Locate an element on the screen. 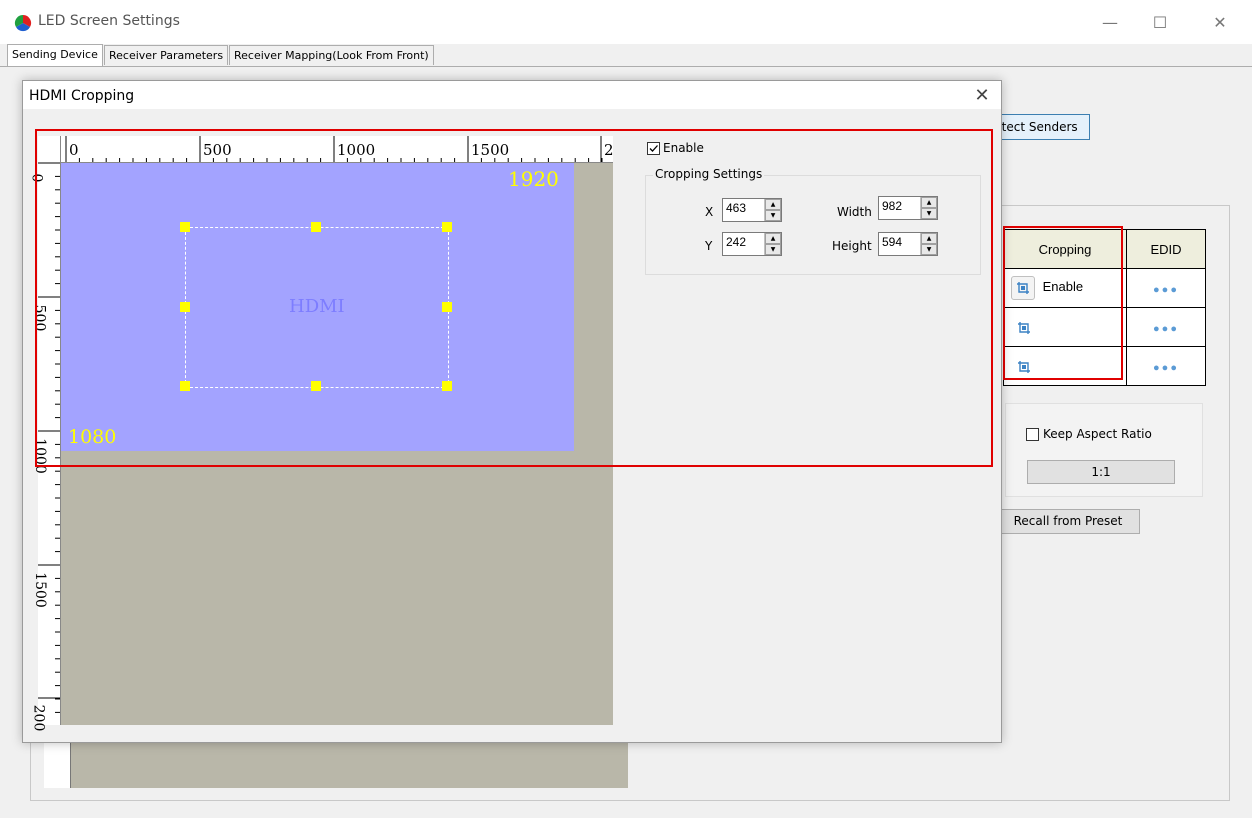  app-logo-icon is located at coordinates (23, 23).